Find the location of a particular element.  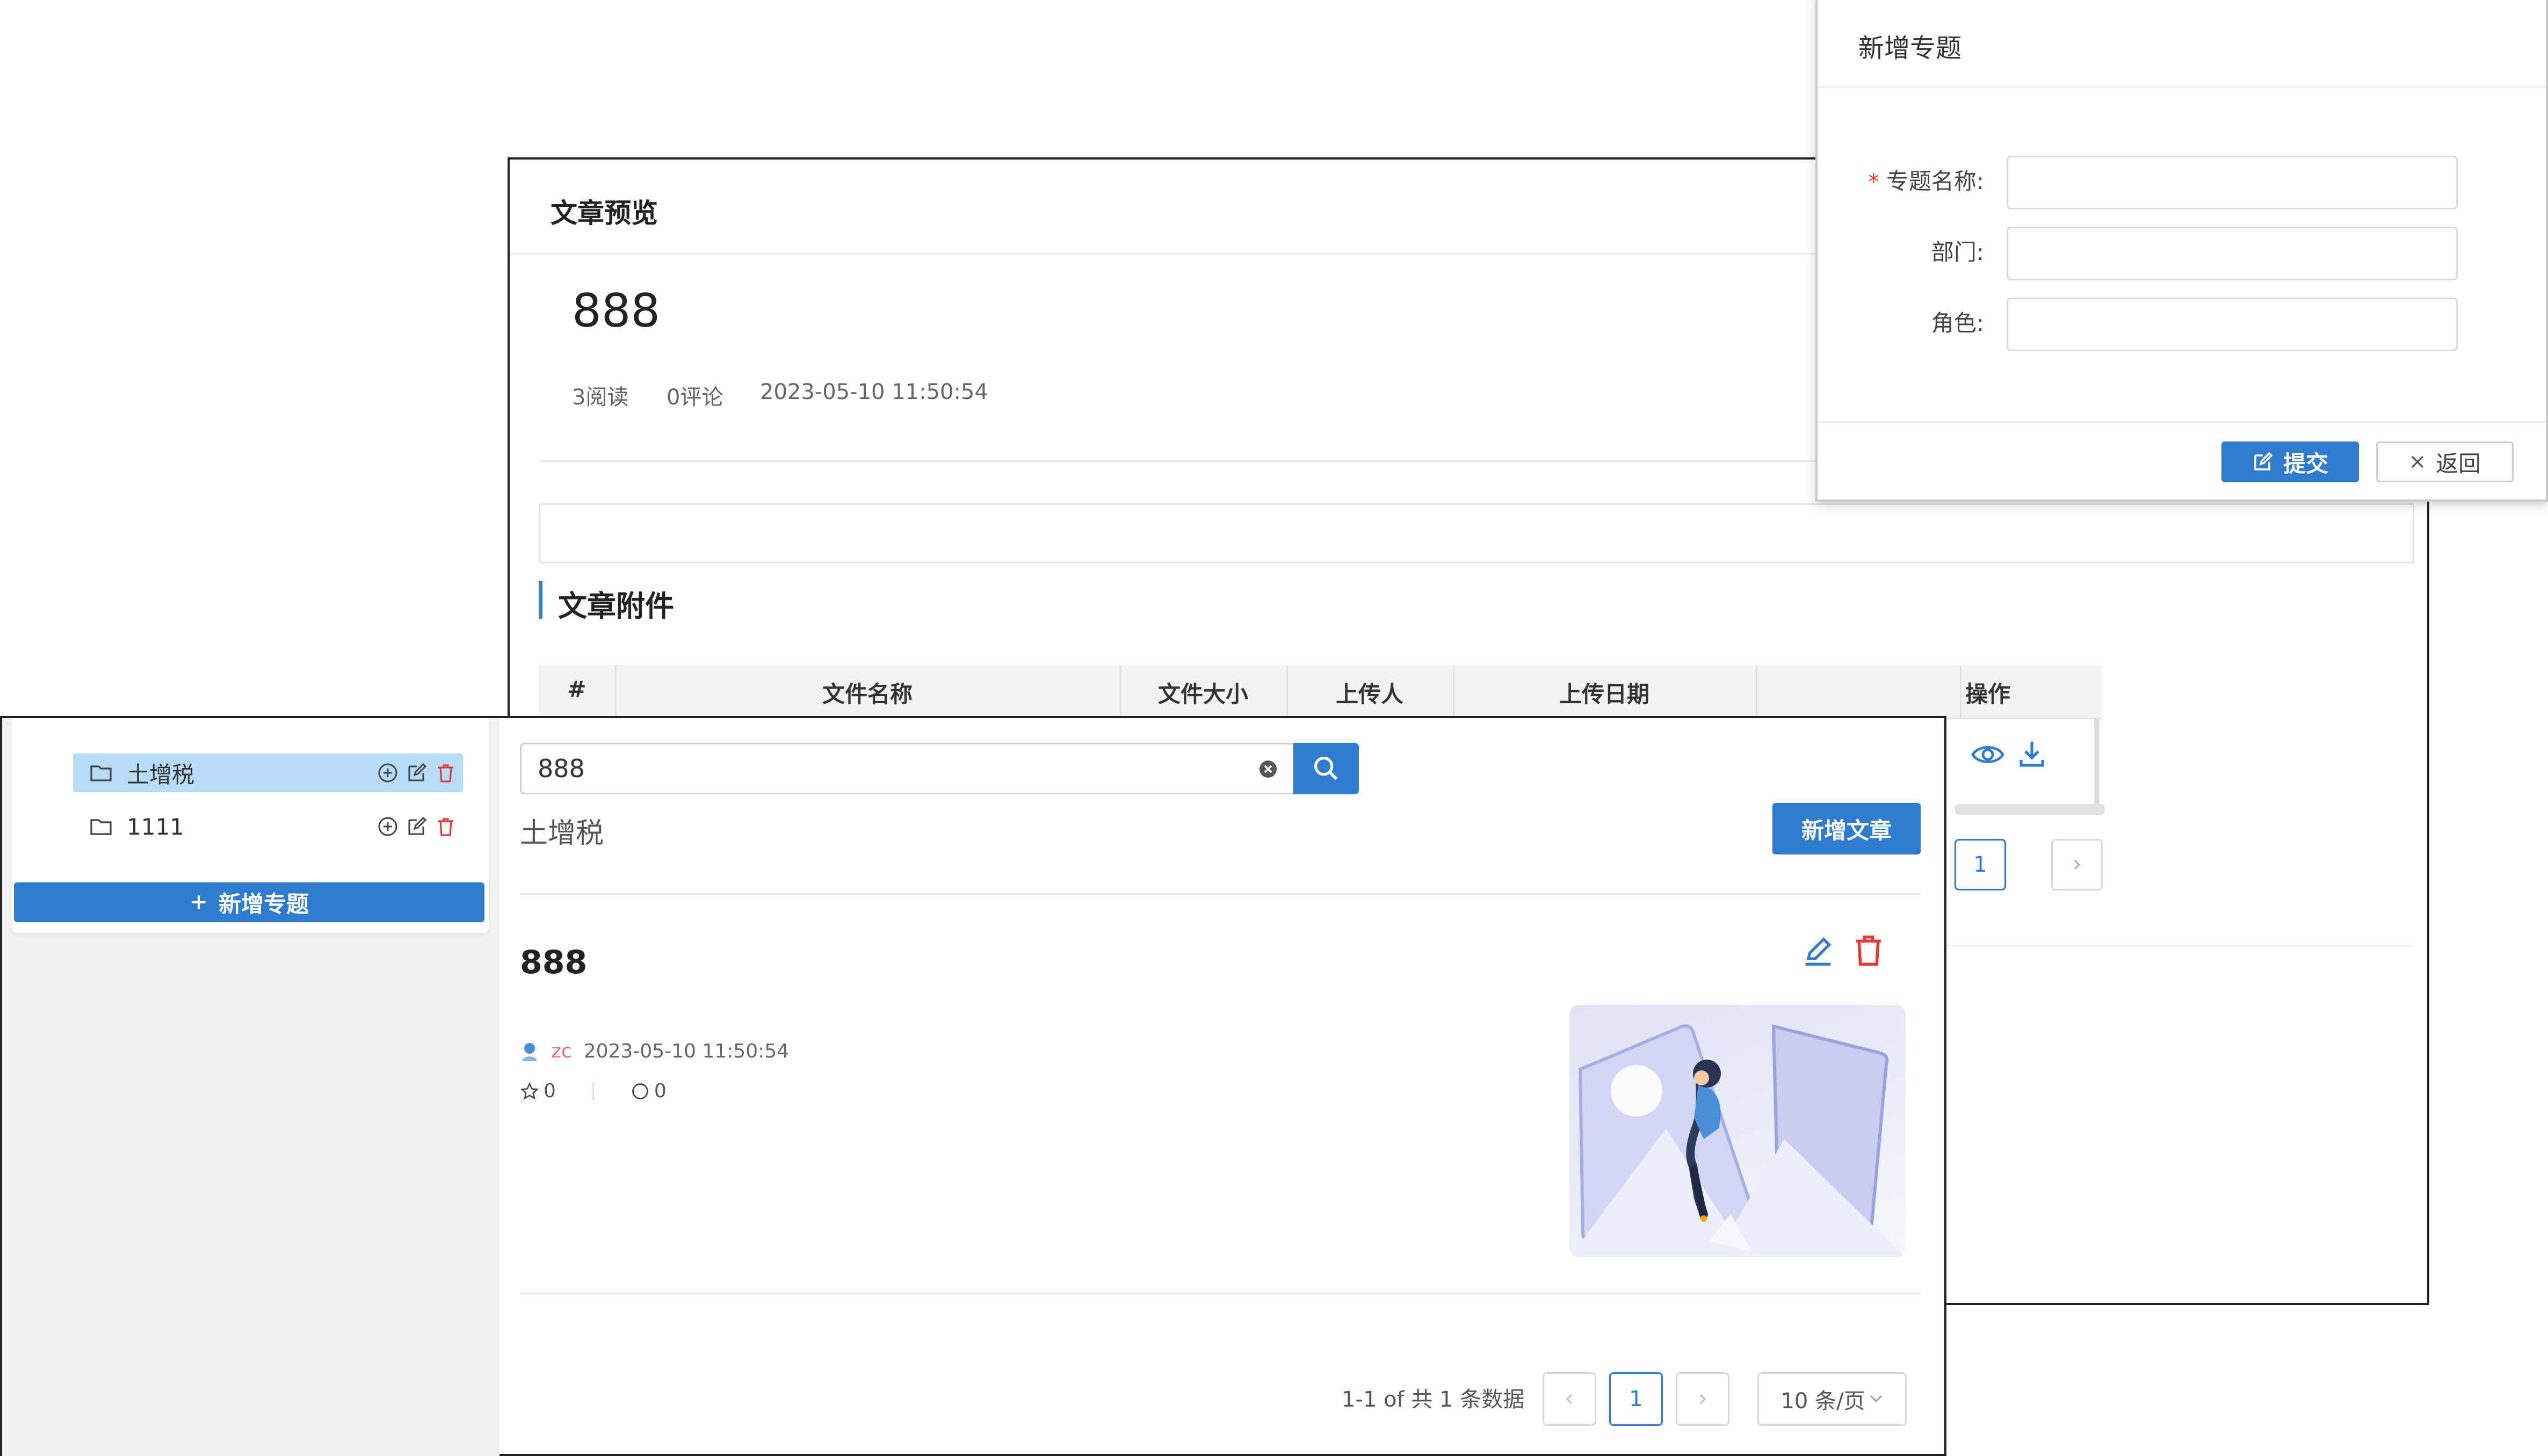

edit-article-icon is located at coordinates (1818, 952).